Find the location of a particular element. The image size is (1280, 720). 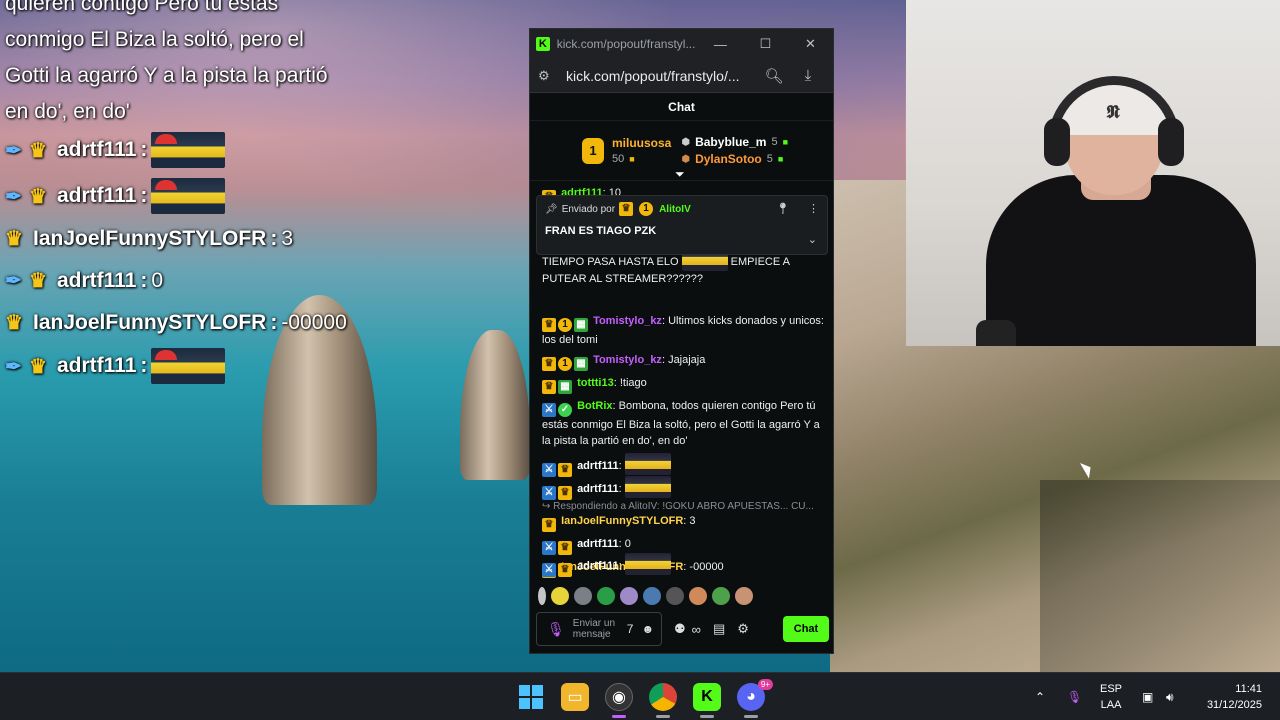

gifter-name: miluusosa is located at coordinates (642, 143).